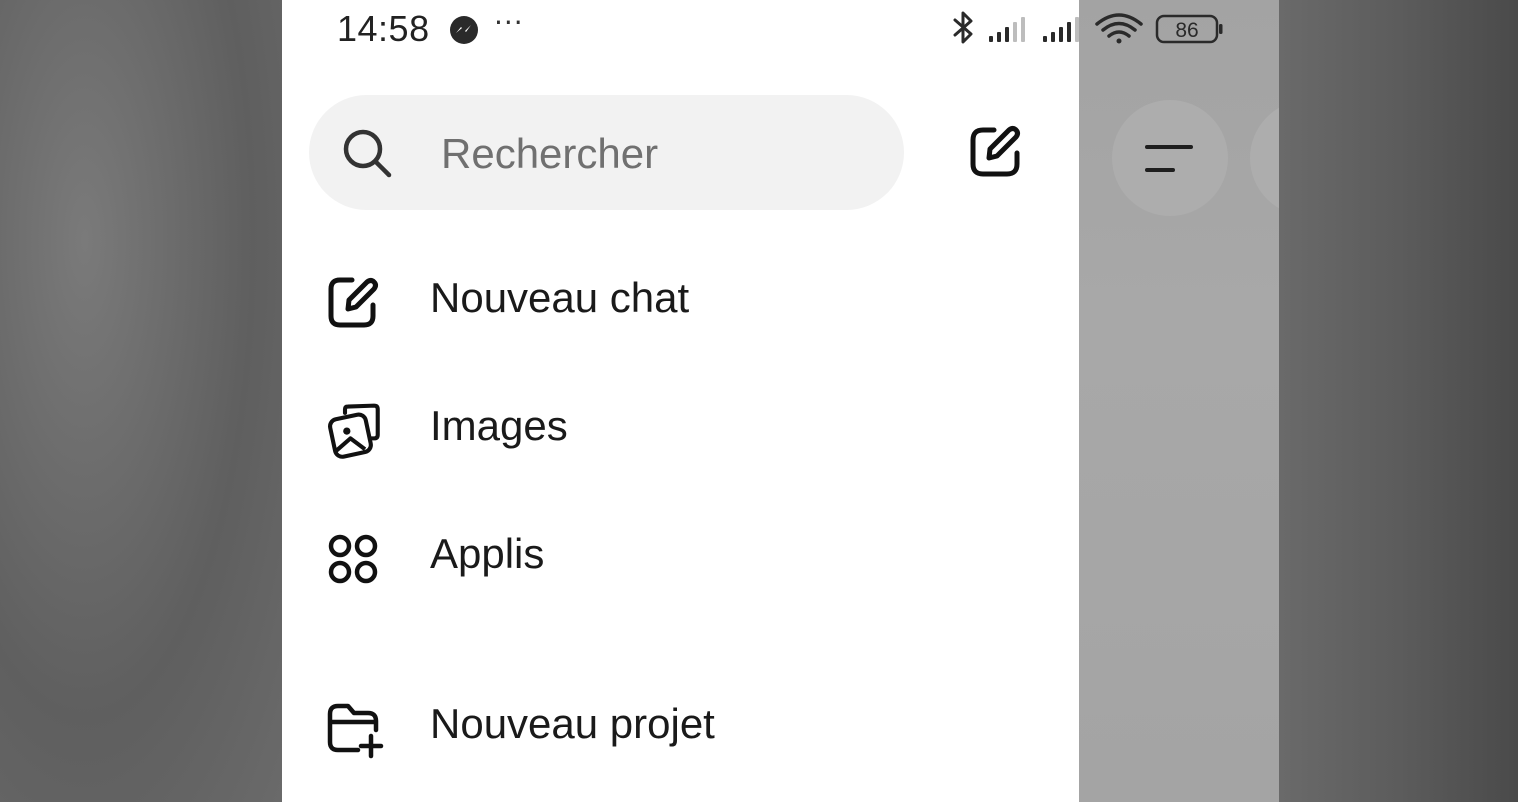 This screenshot has height=802, width=1518. Describe the element at coordinates (1170, 158) in the screenshot. I see `menu-button` at that location.